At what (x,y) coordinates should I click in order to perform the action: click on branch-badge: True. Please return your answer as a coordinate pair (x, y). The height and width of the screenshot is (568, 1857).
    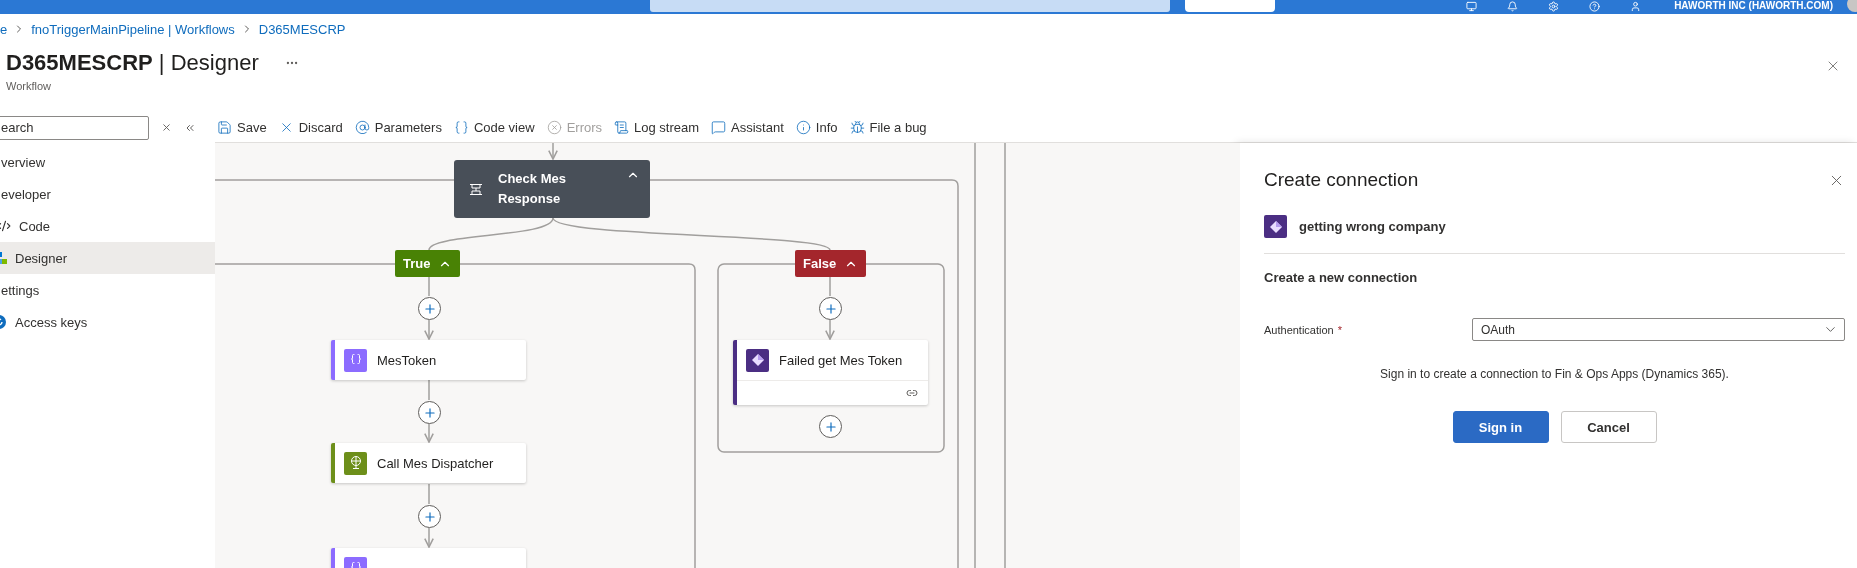
    Looking at the image, I should click on (428, 263).